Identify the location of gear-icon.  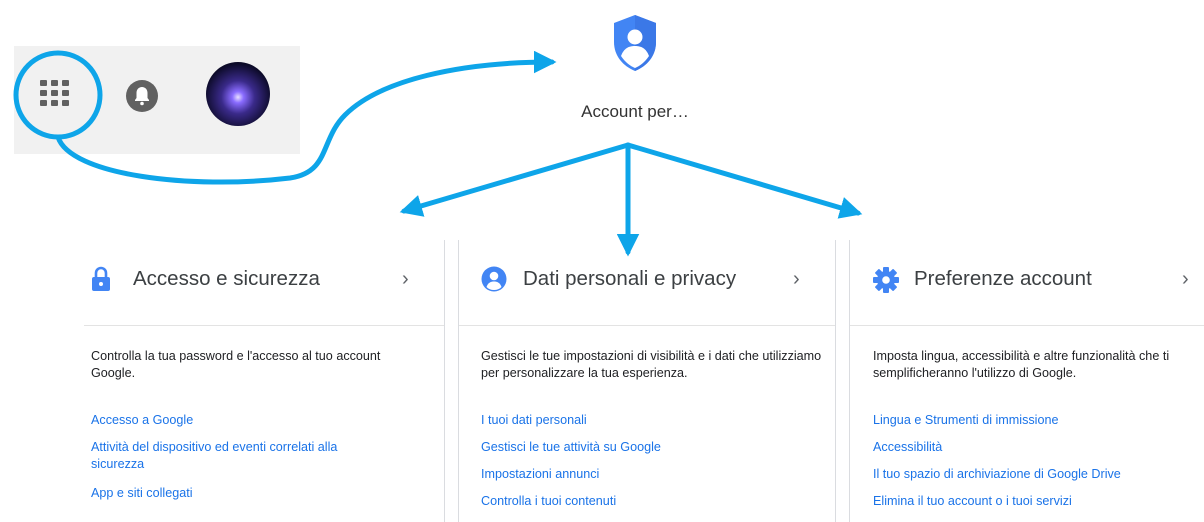
(886, 280).